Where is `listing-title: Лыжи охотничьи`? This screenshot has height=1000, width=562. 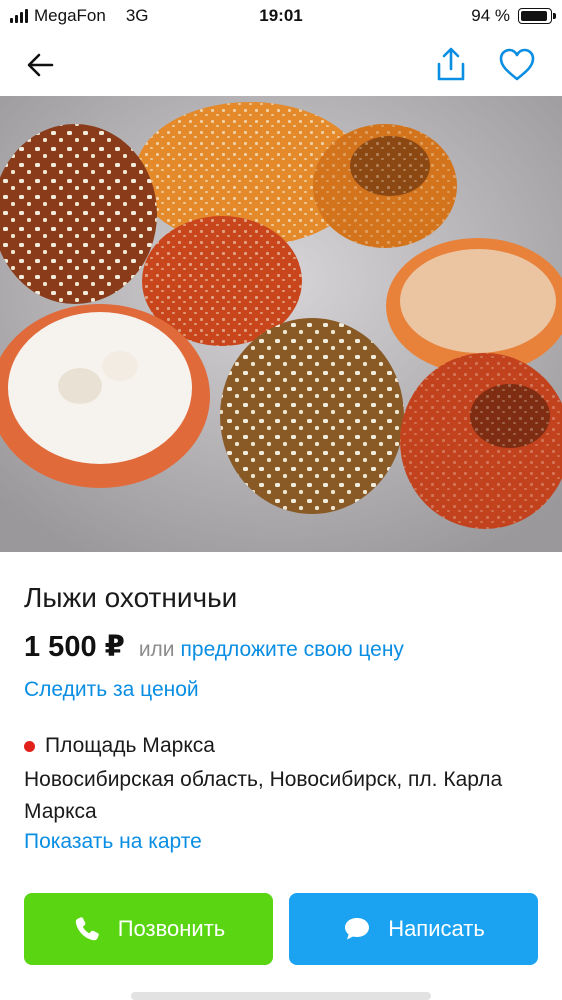 listing-title: Лыжи охотничьи is located at coordinates (131, 597).